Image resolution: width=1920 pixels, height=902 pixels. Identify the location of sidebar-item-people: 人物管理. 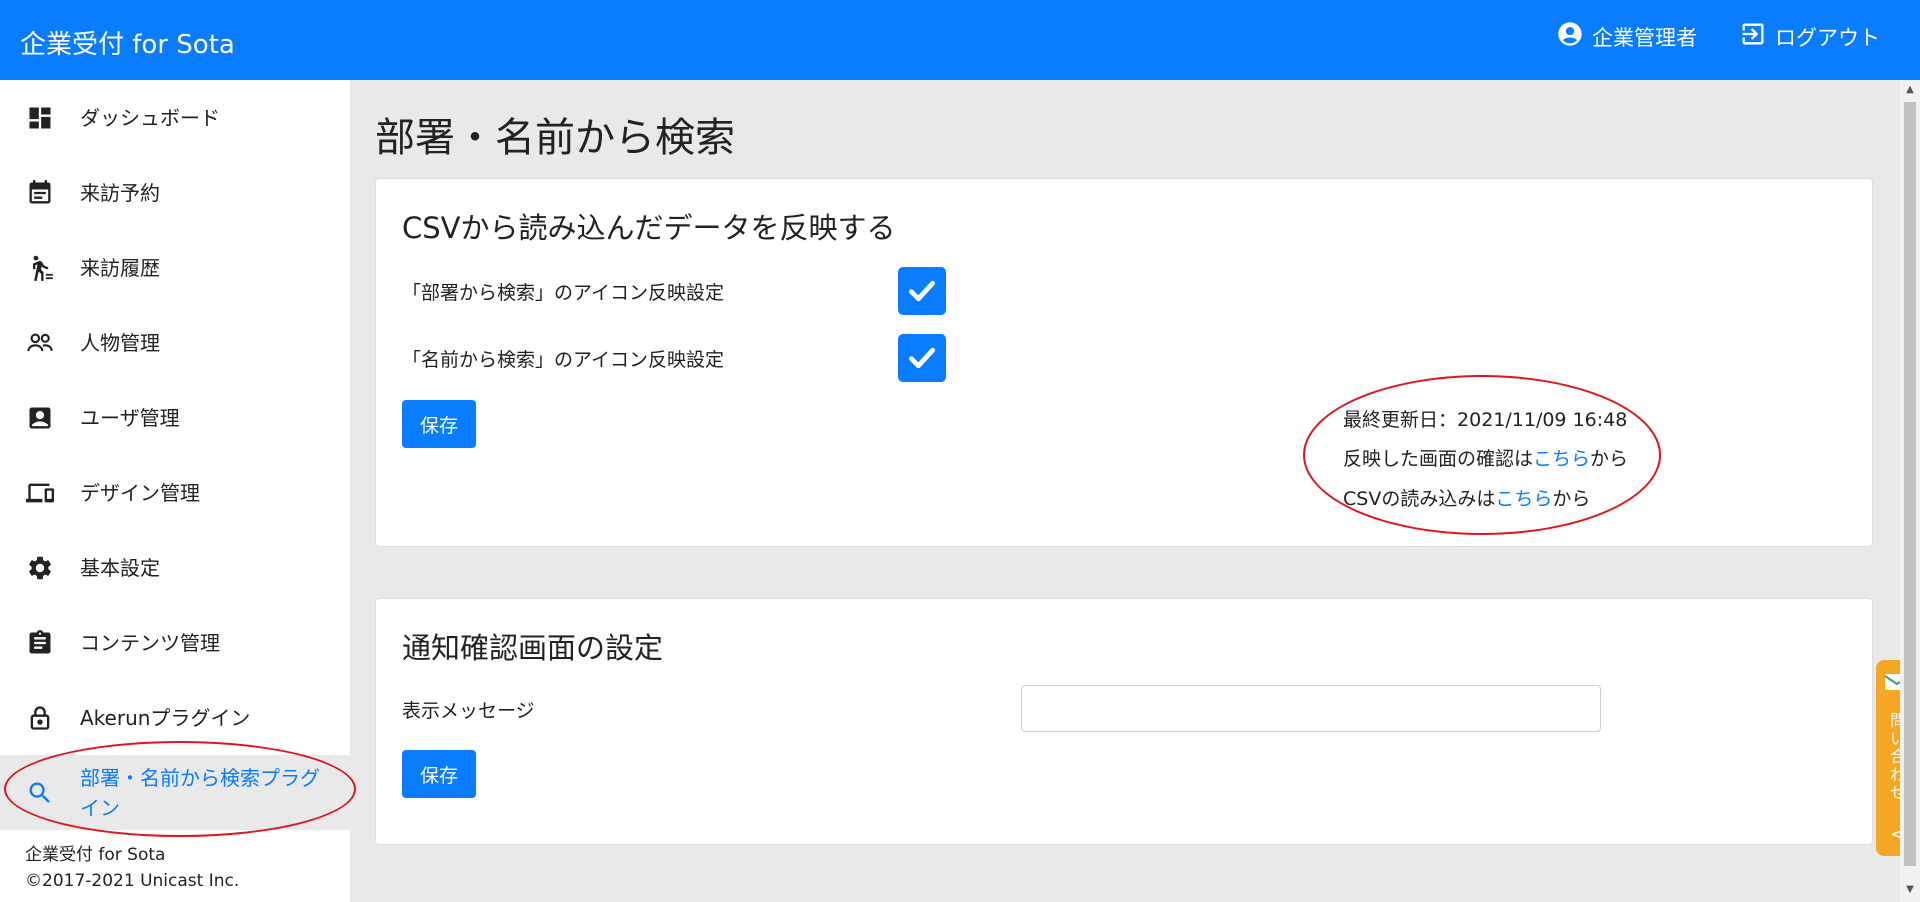
(175, 342).